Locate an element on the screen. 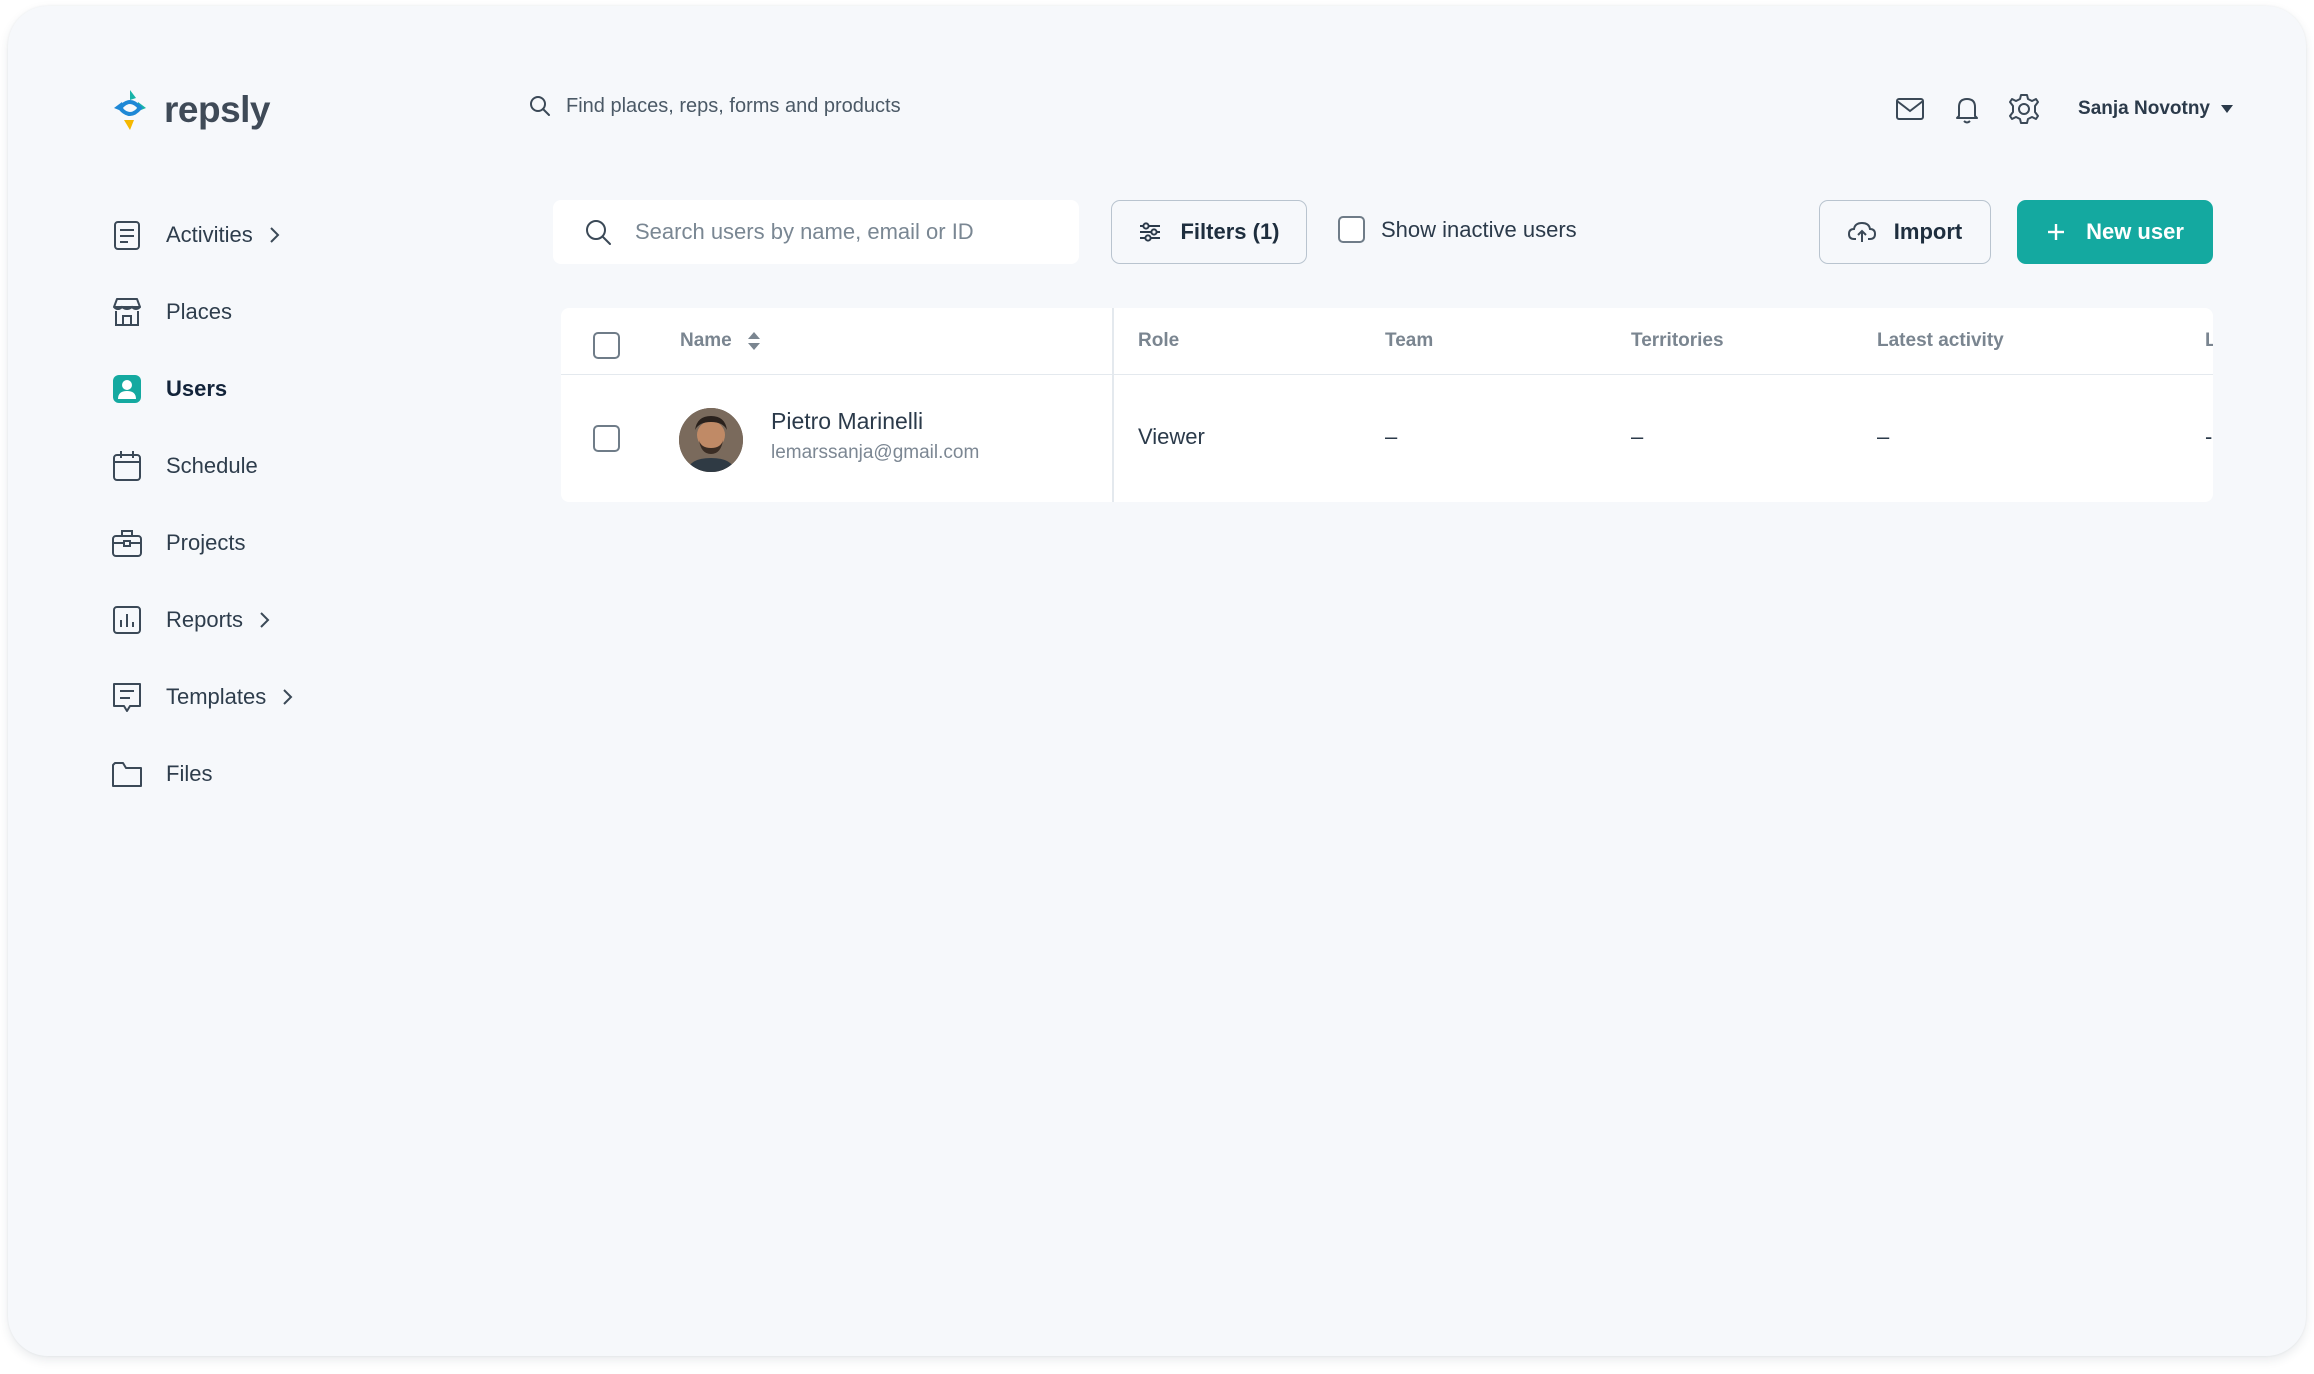  user-territories: – is located at coordinates (1637, 436).